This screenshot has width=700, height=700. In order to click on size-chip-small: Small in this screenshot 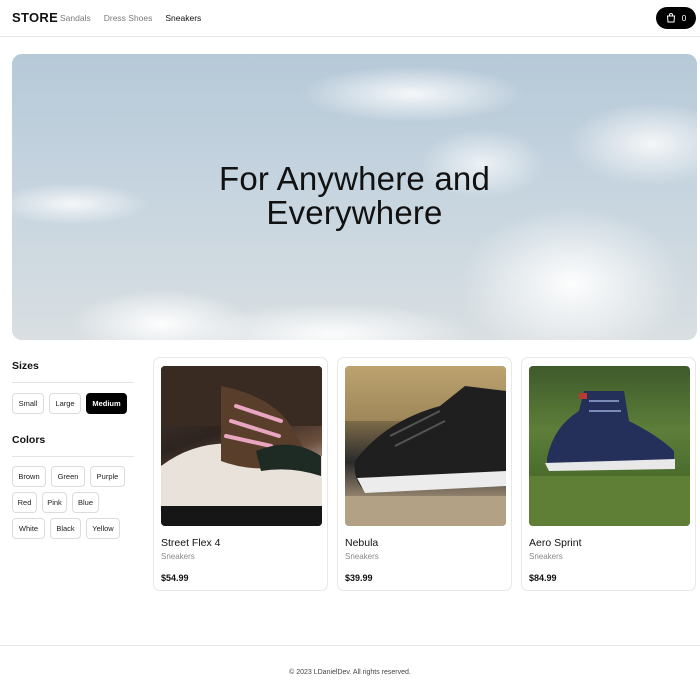, I will do `click(28, 403)`.